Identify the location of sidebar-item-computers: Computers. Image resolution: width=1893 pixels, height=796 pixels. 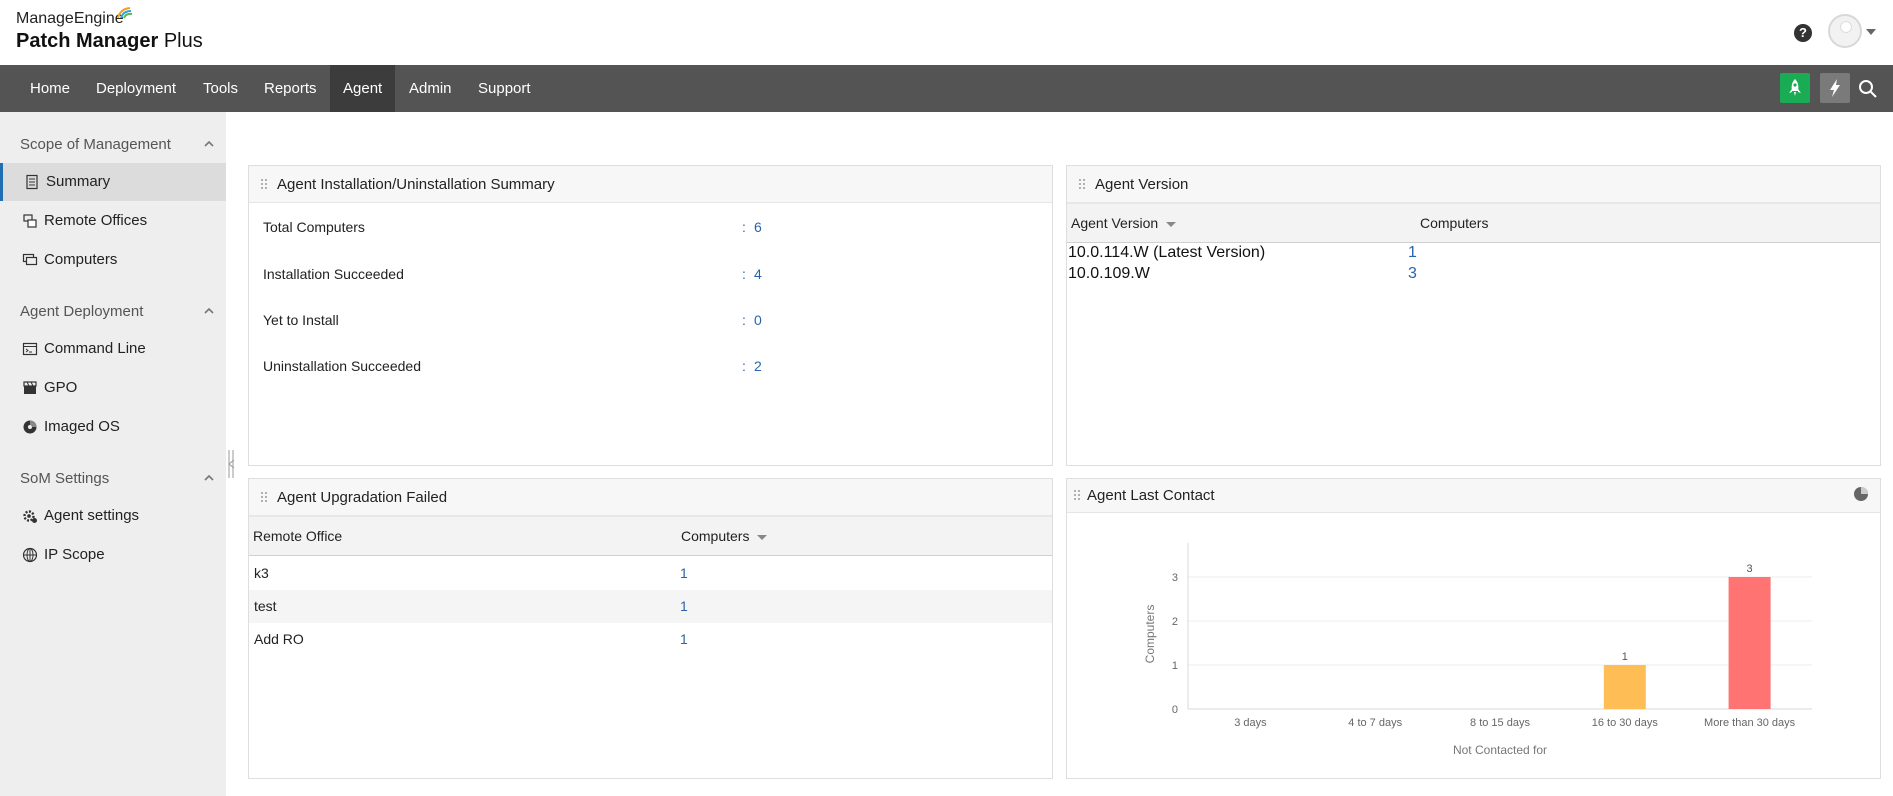
(113, 260).